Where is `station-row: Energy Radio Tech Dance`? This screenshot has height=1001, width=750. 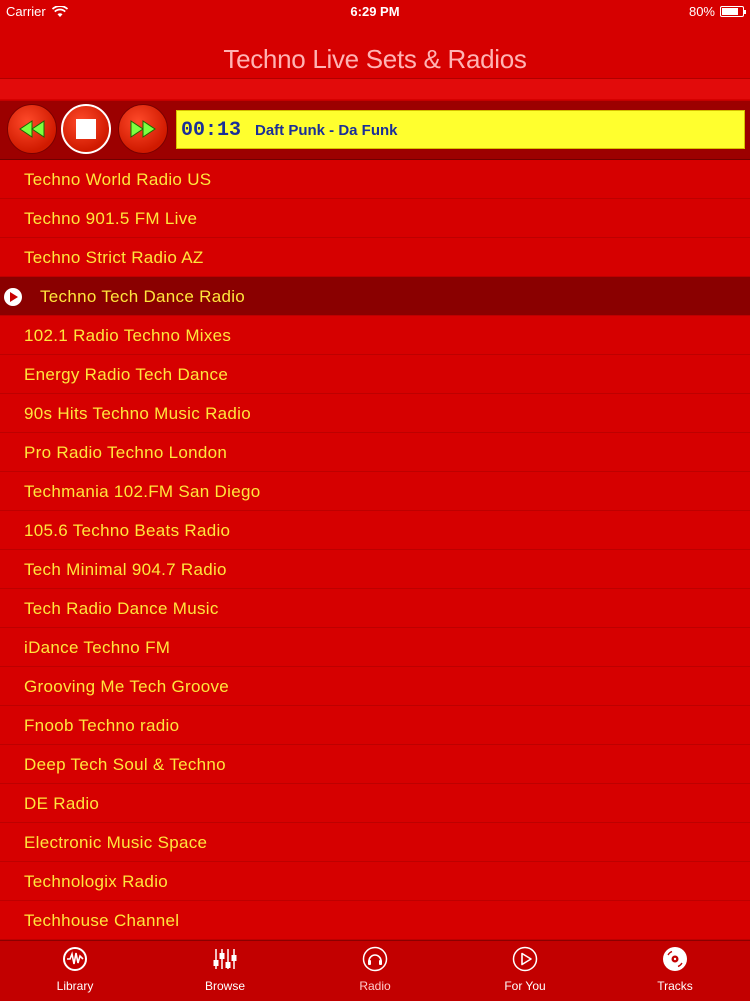
station-row: Energy Radio Tech Dance is located at coordinates (375, 374).